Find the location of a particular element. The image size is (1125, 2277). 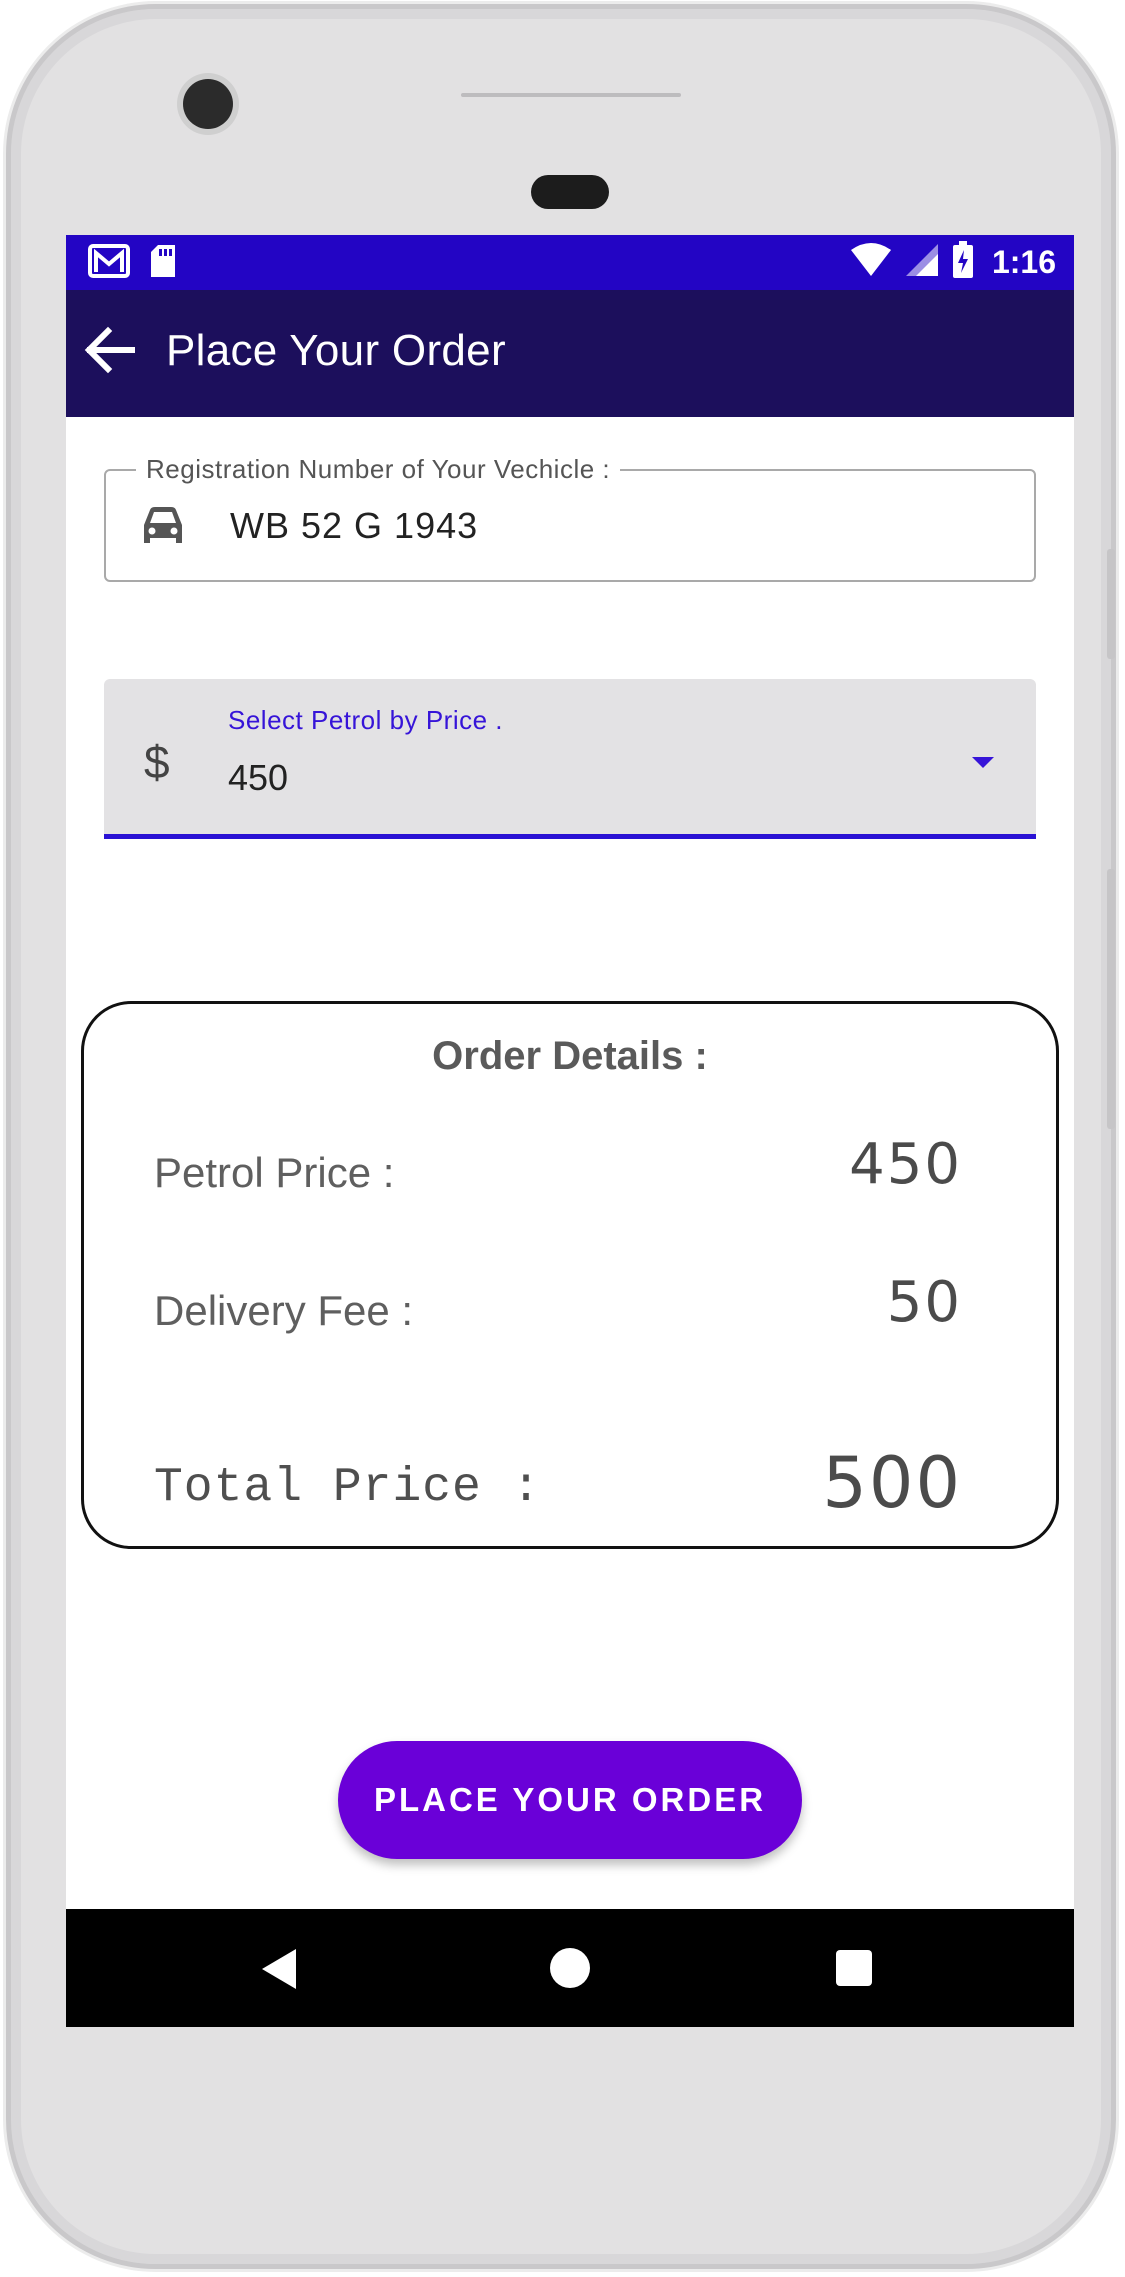

petrol-price-select: $ Select Petrol by Price . 450 is located at coordinates (570, 759).